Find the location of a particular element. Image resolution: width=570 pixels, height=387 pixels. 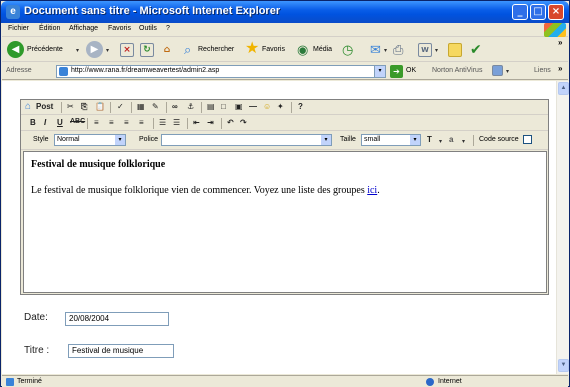

highlight-color-icon: a is located at coordinates (451, 139).